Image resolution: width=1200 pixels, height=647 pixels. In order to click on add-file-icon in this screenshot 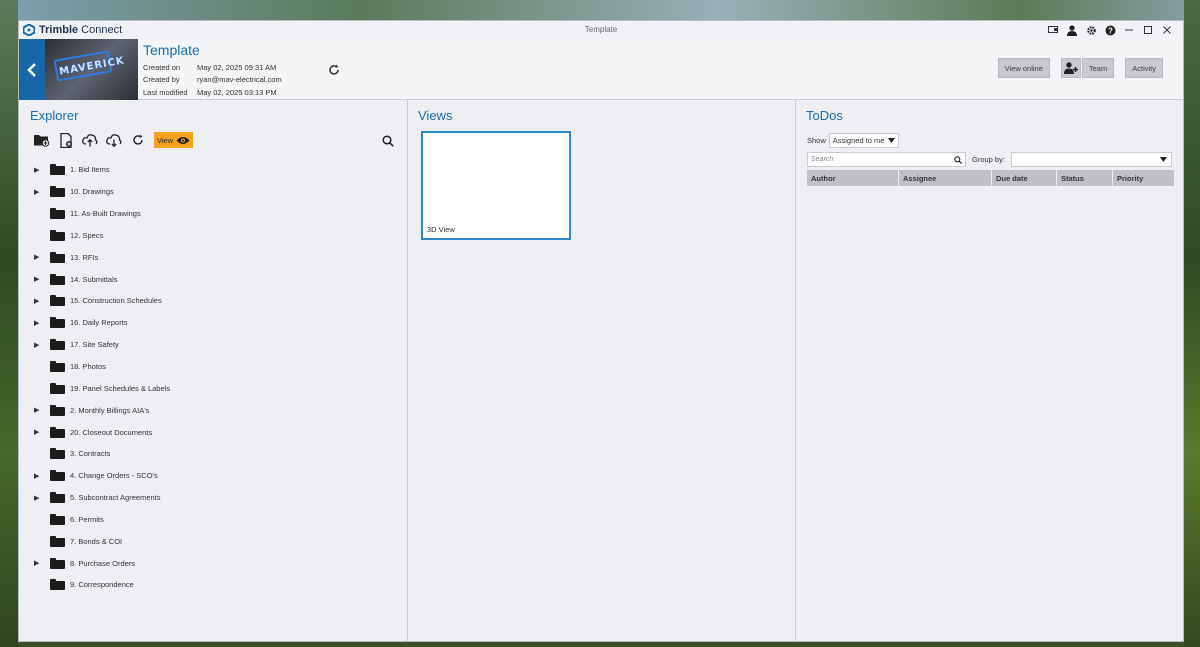, I will do `click(66, 140)`.